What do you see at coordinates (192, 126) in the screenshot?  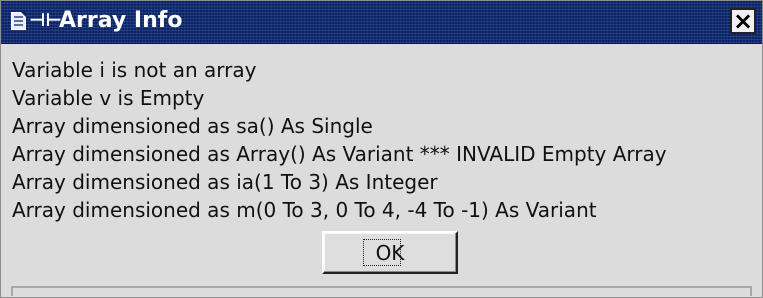 I see `message-line: Array dimensioned as sa() As Single` at bounding box center [192, 126].